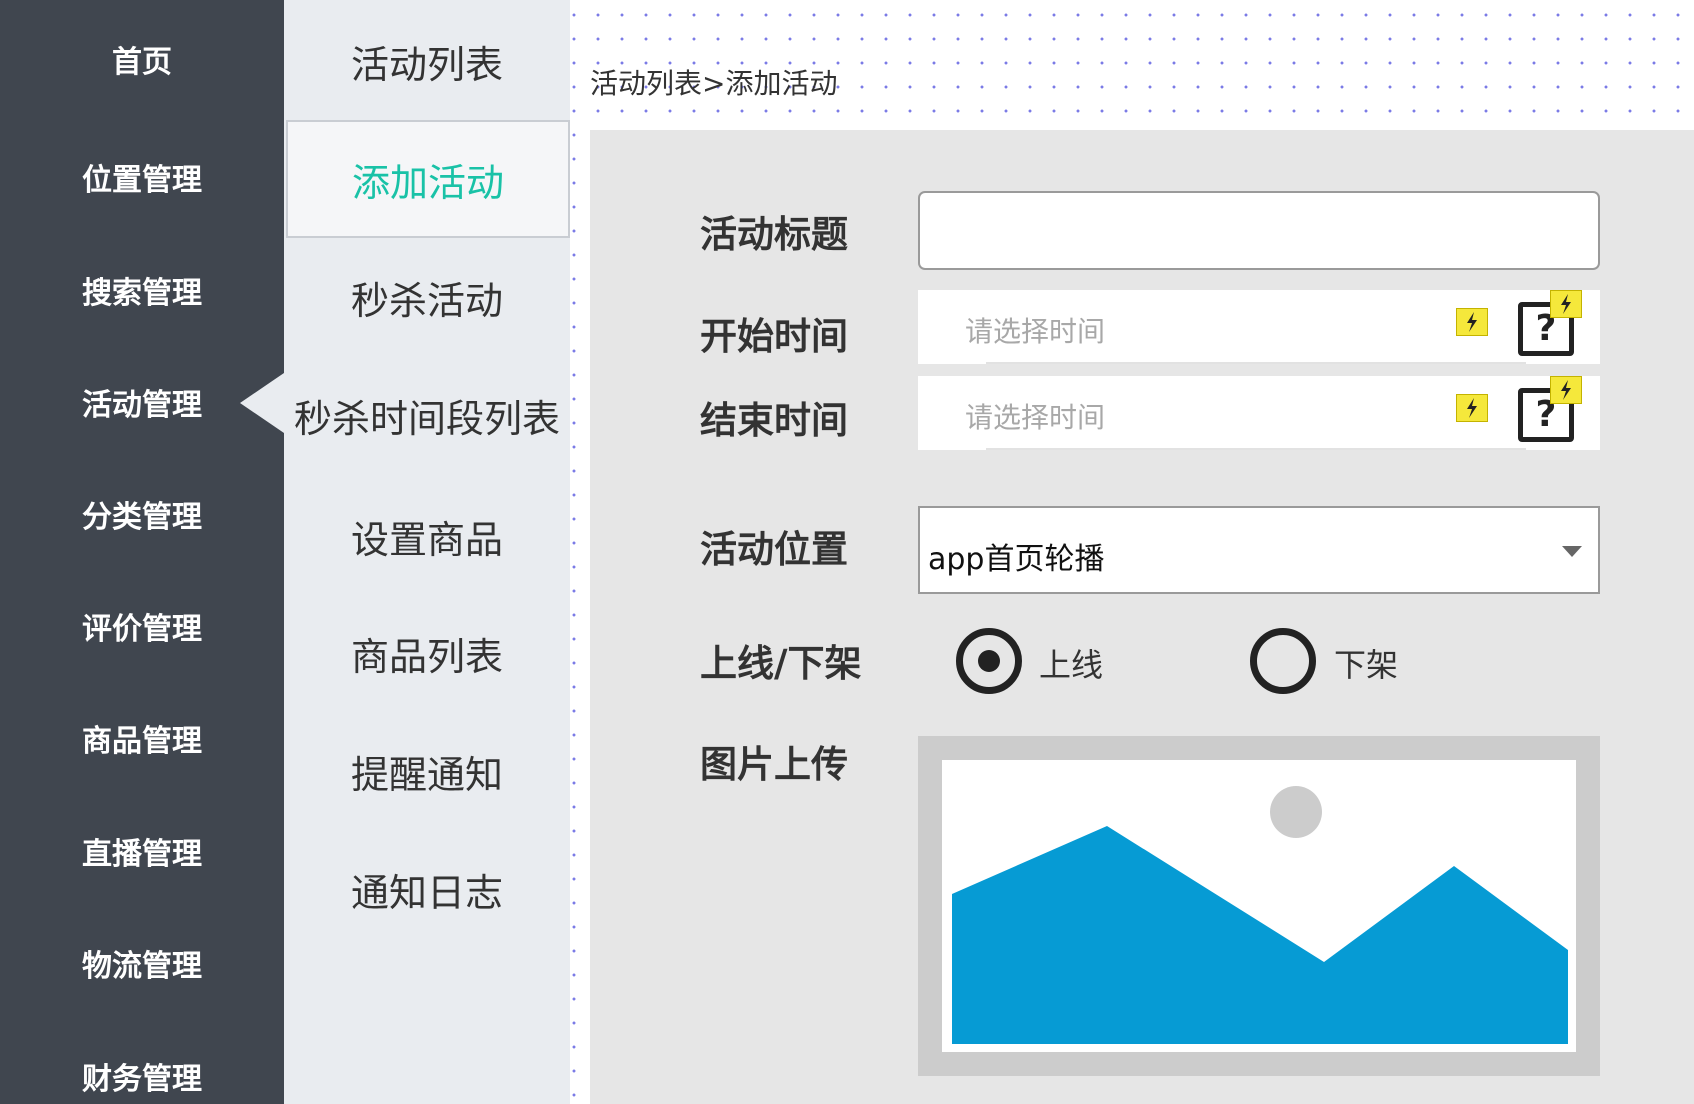  I want to click on submenu-item-label: 秒杀活动, so click(426, 300).